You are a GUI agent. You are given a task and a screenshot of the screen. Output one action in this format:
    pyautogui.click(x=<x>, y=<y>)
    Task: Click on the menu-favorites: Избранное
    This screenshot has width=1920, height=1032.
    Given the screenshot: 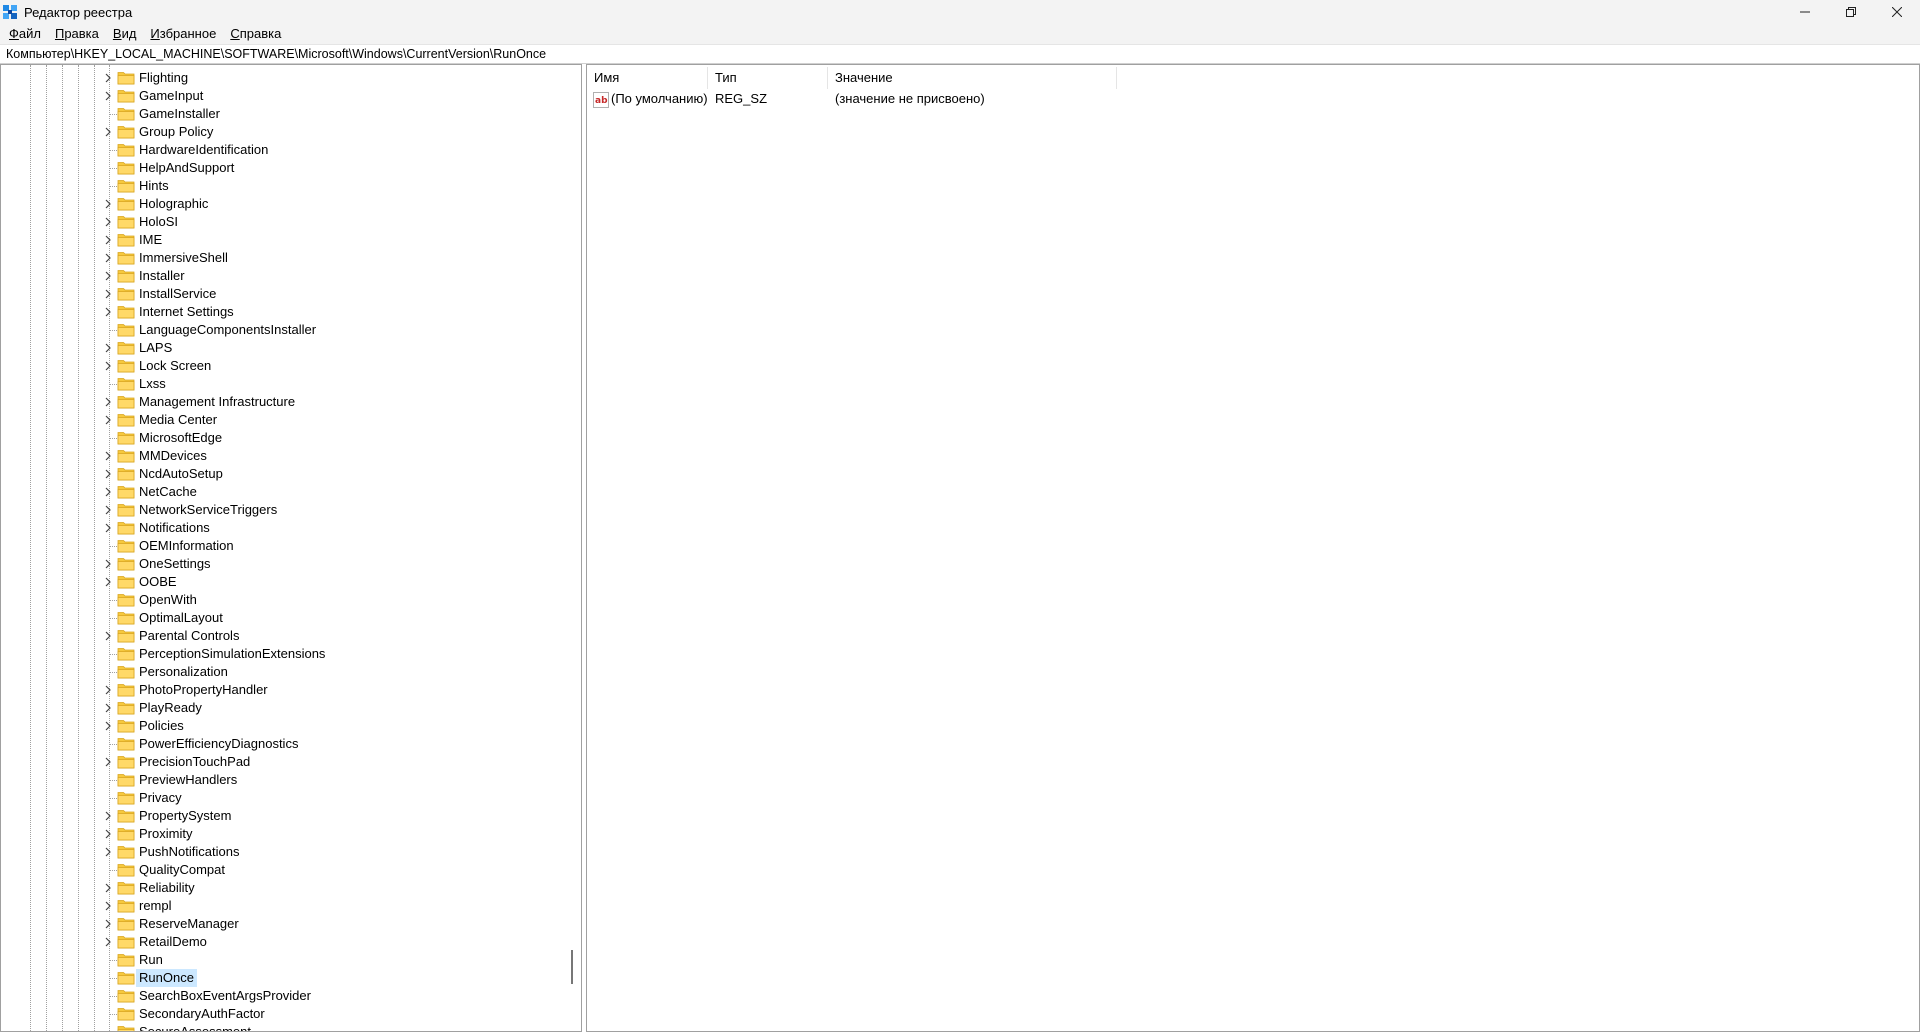 What is the action you would take?
    pyautogui.click(x=183, y=34)
    